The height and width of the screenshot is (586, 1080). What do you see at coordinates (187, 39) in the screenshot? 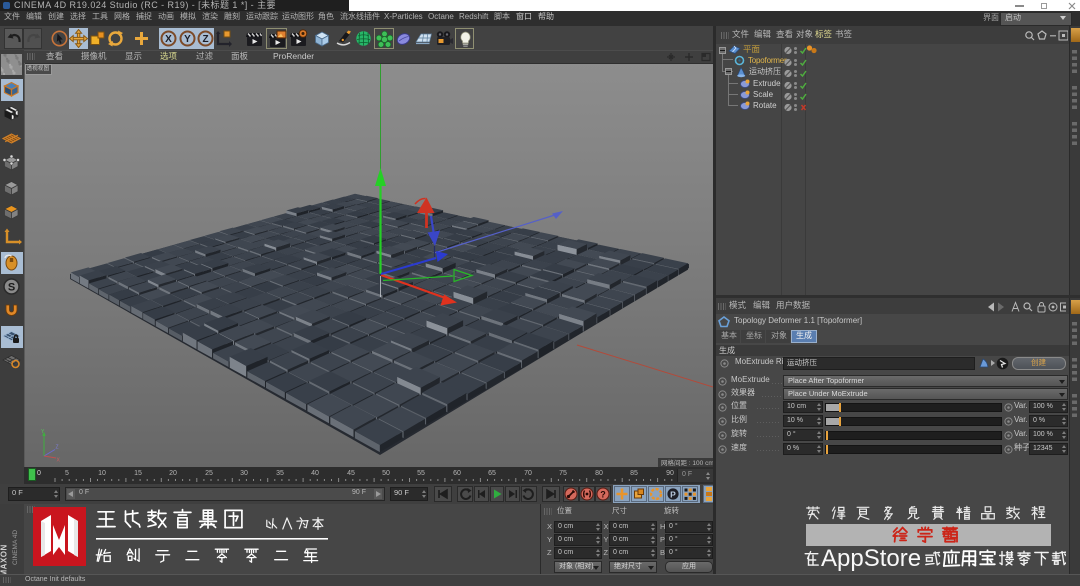
I see `svg-text: Y` at bounding box center [187, 39].